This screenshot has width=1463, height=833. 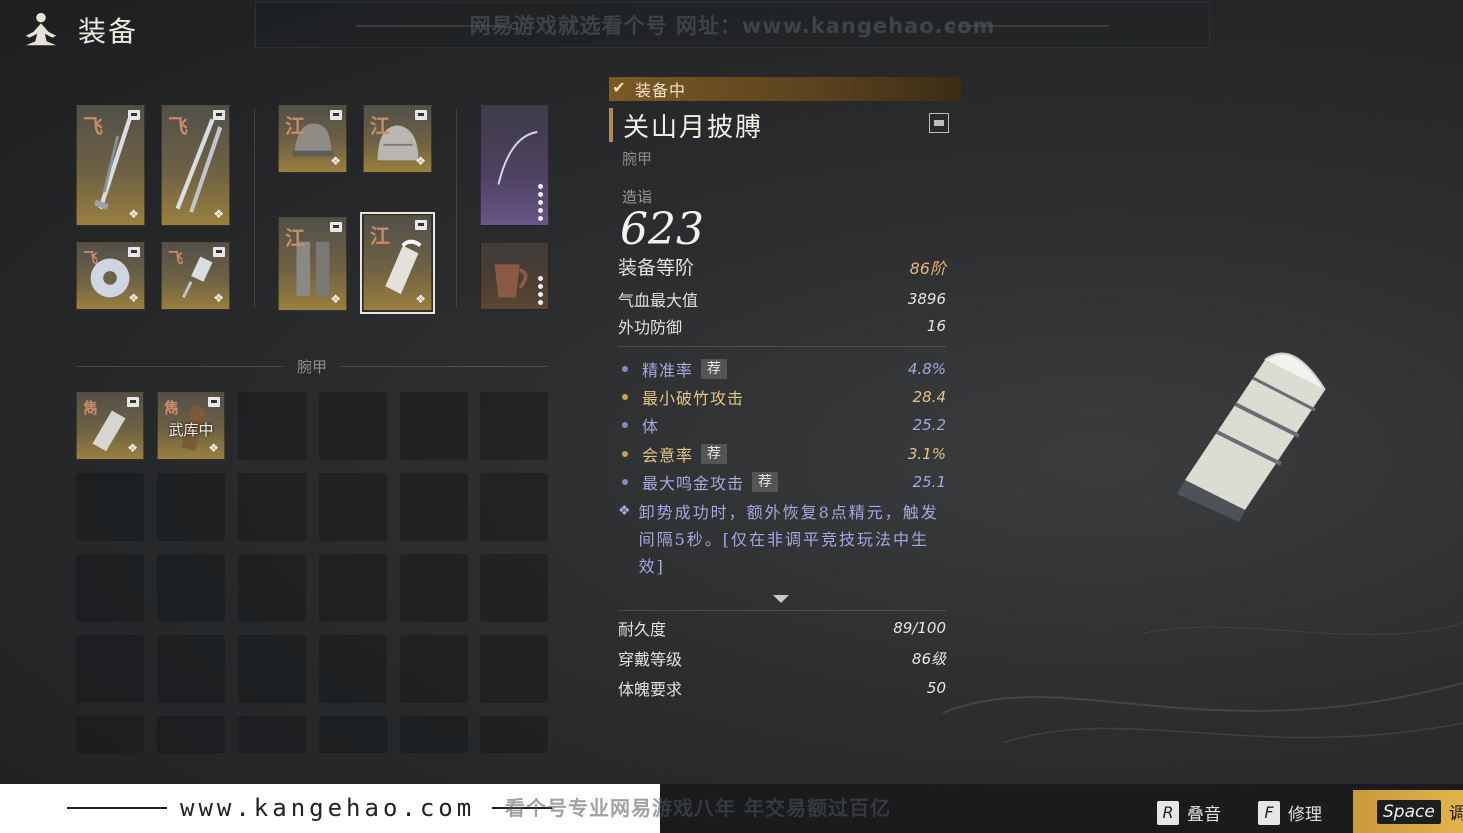 I want to click on key-cap: R, so click(x=1168, y=812).